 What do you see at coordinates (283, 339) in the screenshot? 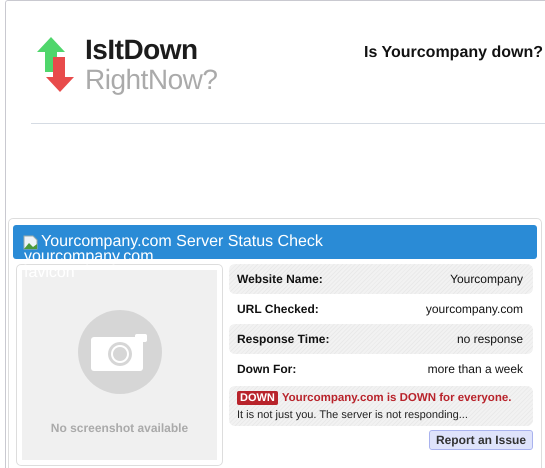
I see `info-label: Response Time:` at bounding box center [283, 339].